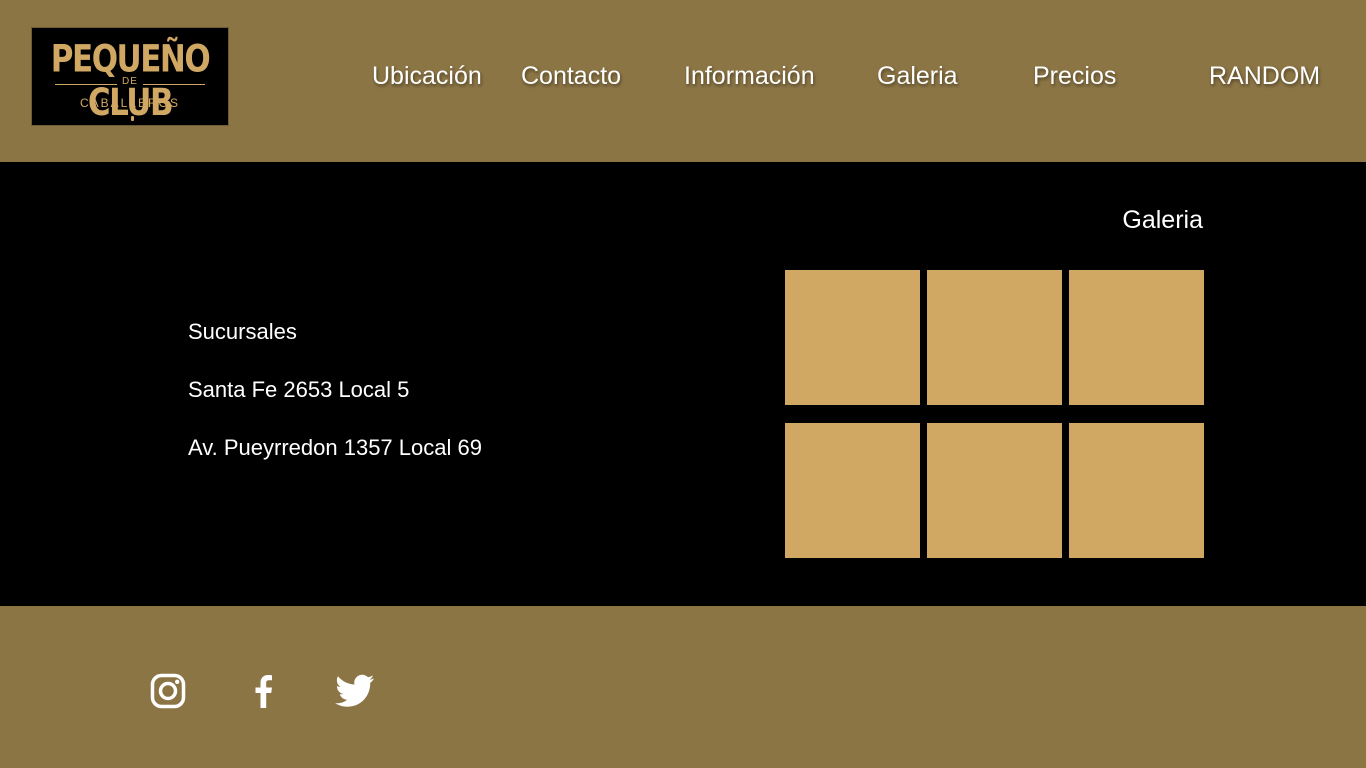 This screenshot has width=1366, height=768. What do you see at coordinates (1162, 220) in the screenshot?
I see `gallery-title: Galeria` at bounding box center [1162, 220].